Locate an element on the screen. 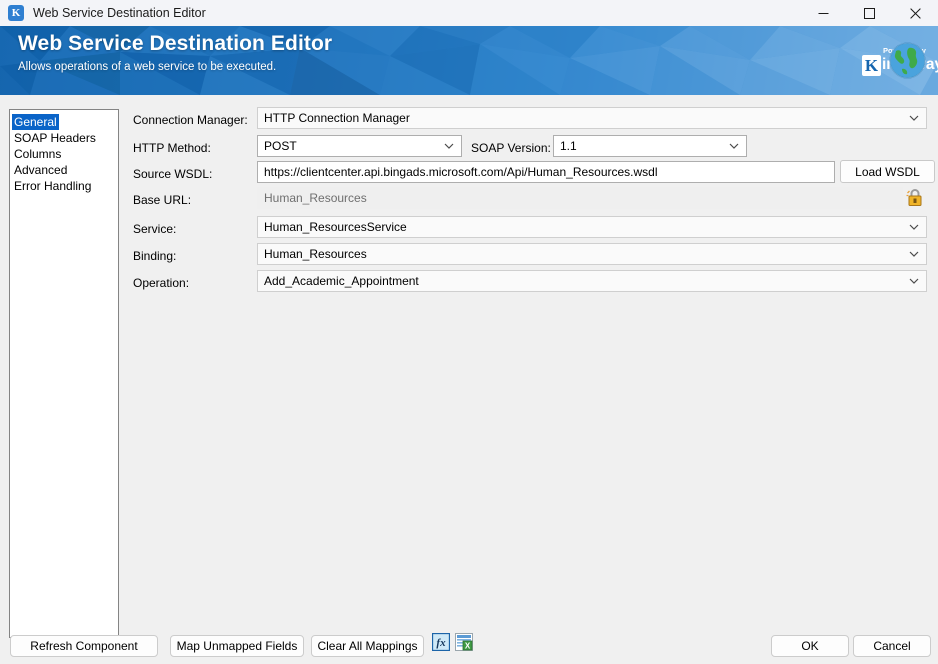 This screenshot has height=664, width=938. binding-label: Binding: is located at coordinates (155, 256).